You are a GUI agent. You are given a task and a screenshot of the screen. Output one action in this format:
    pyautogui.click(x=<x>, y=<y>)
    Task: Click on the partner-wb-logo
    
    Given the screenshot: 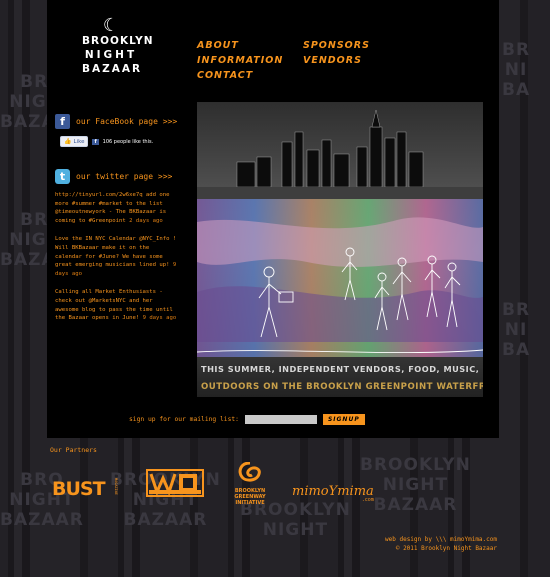 What is the action you would take?
    pyautogui.click(x=175, y=483)
    